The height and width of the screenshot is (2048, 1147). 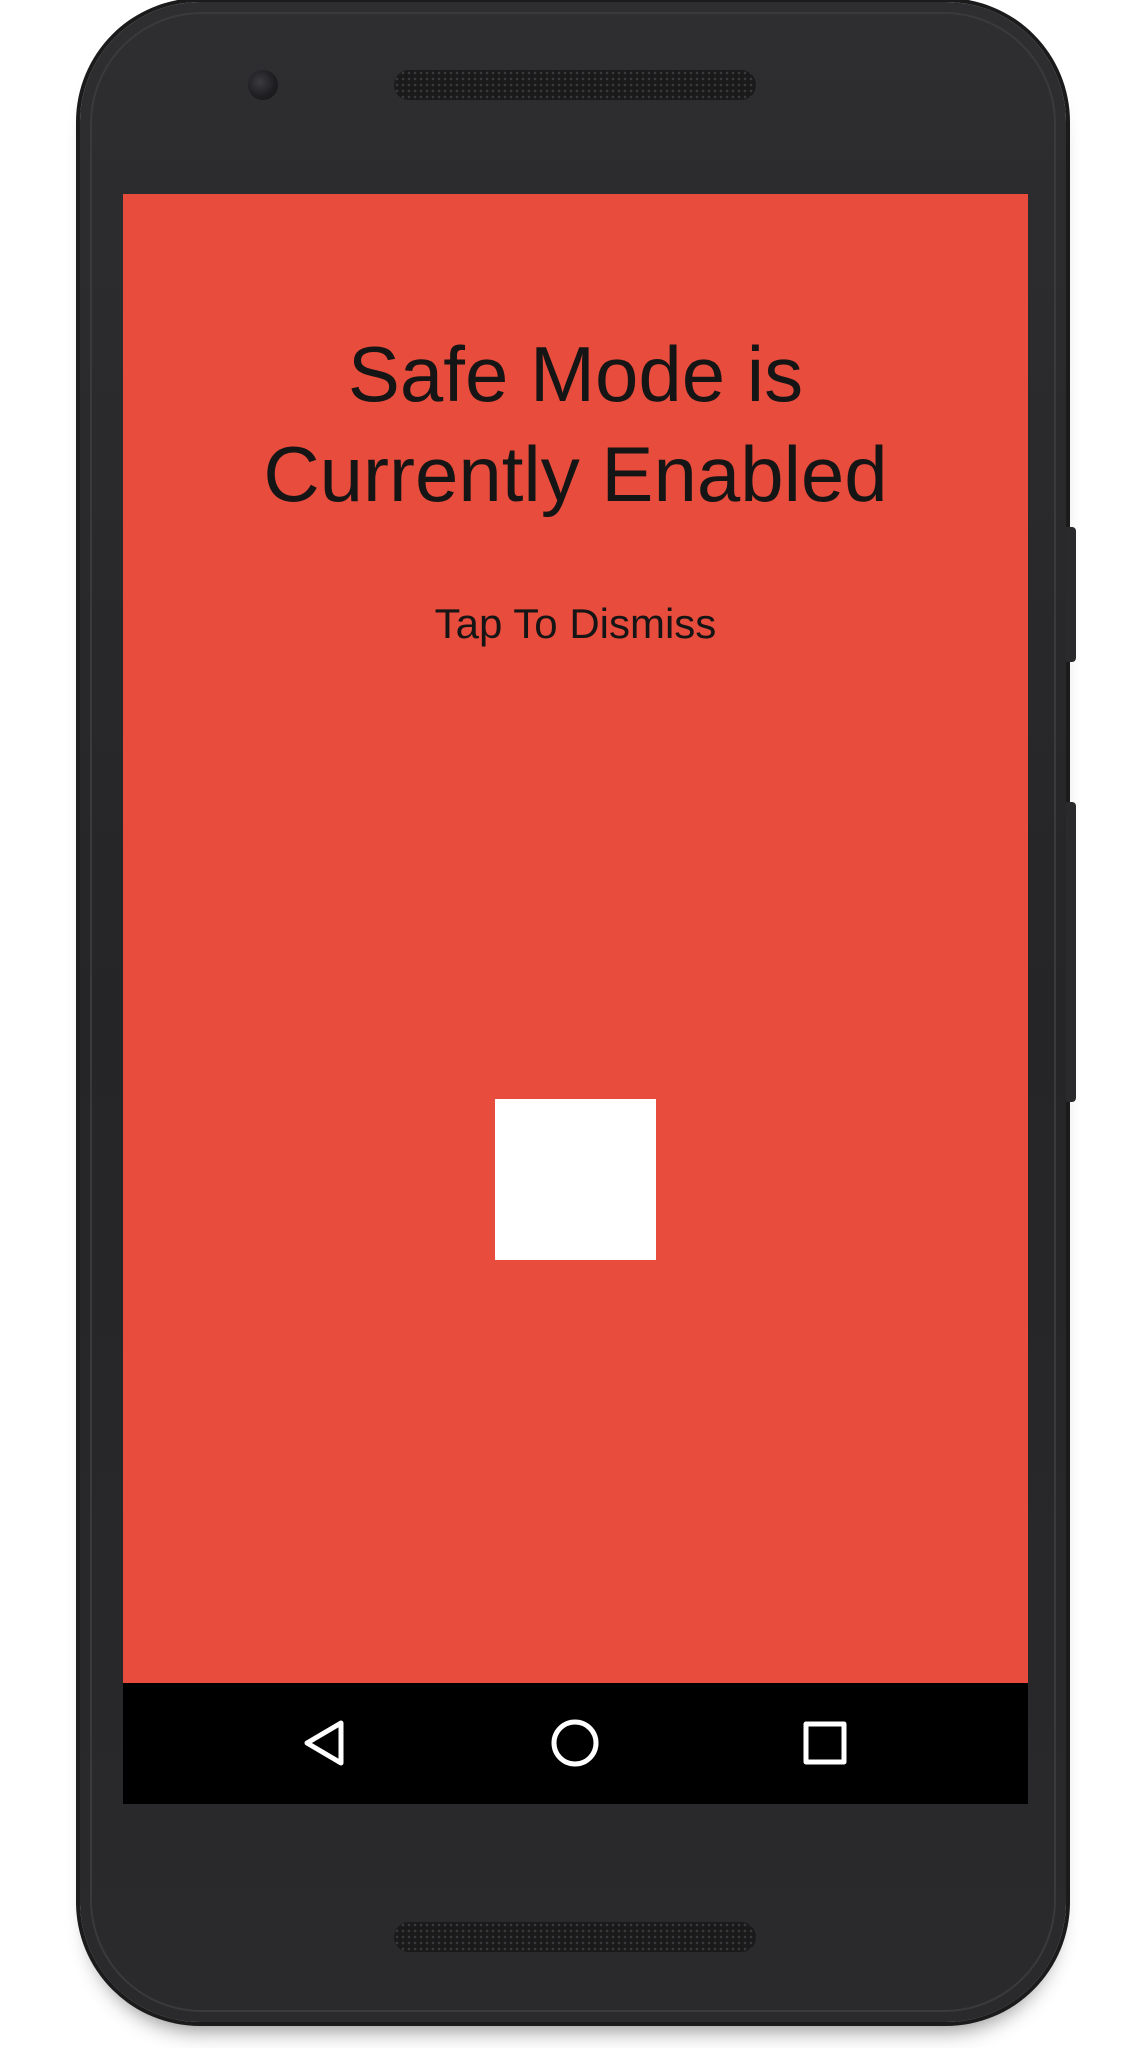 I want to click on navigation-bar, so click(x=575, y=1743).